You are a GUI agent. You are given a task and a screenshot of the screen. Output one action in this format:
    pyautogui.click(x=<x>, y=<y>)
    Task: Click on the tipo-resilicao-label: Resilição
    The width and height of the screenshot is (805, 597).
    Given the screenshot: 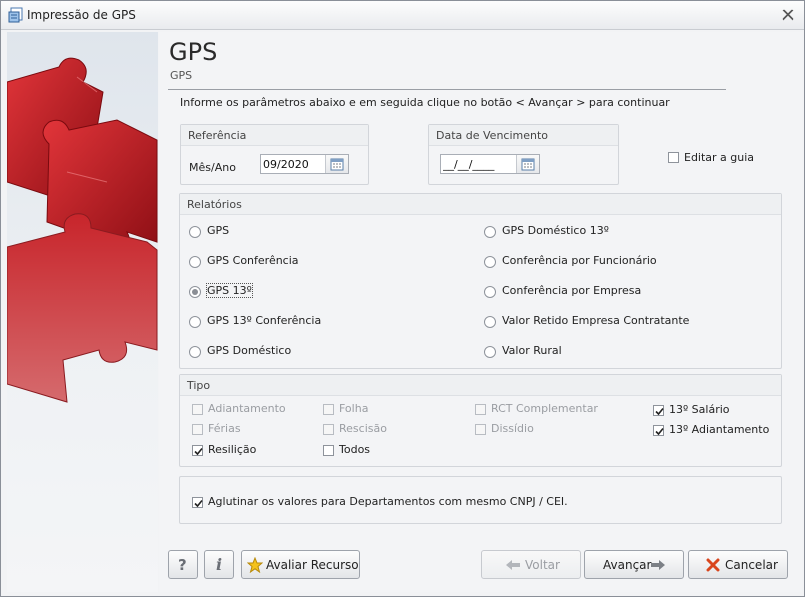 What is the action you would take?
    pyautogui.click(x=232, y=449)
    